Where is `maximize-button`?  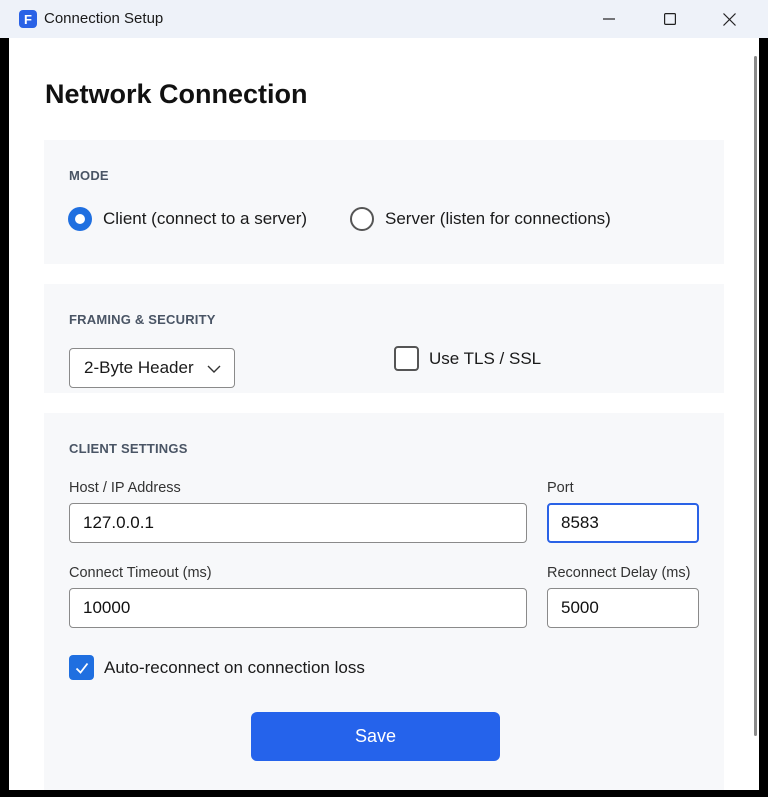 maximize-button is located at coordinates (670, 19).